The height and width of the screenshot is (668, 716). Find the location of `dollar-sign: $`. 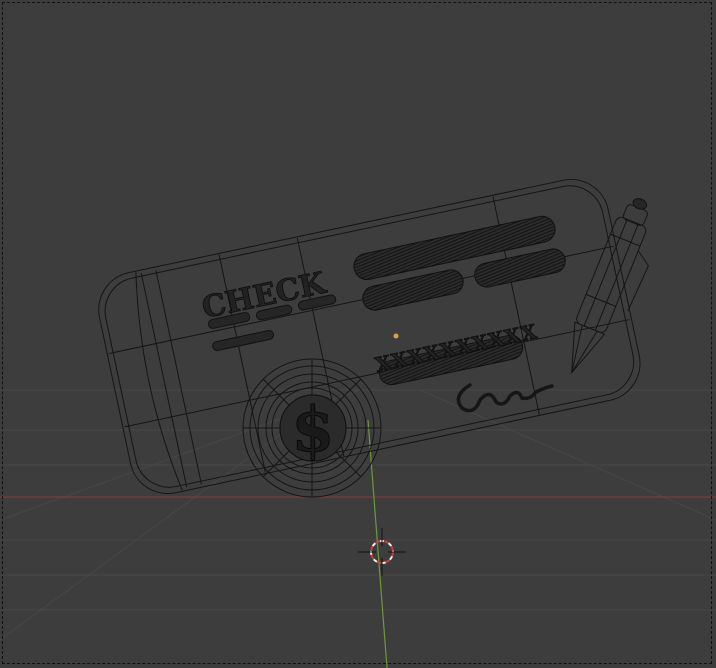

dollar-sign: $ is located at coordinates (312, 429).